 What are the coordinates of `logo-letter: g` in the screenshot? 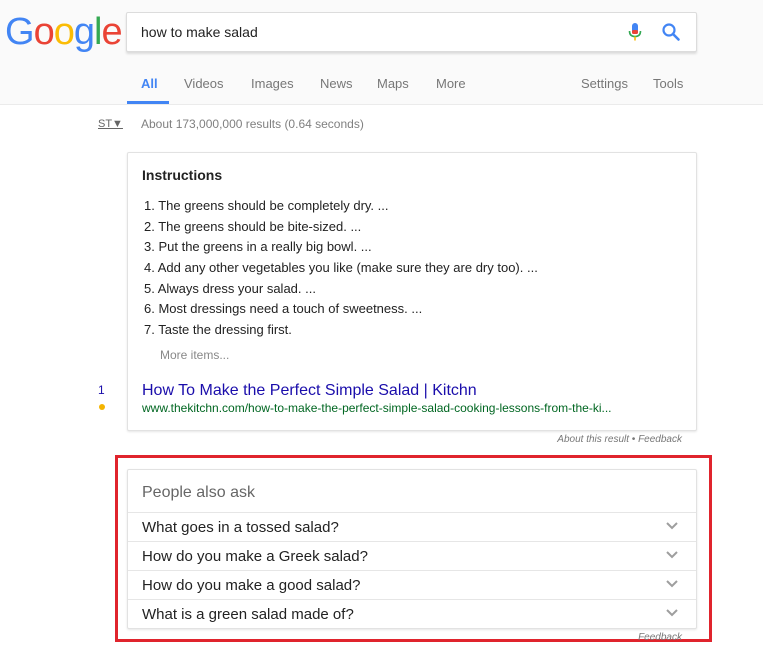 It's located at (84, 32).